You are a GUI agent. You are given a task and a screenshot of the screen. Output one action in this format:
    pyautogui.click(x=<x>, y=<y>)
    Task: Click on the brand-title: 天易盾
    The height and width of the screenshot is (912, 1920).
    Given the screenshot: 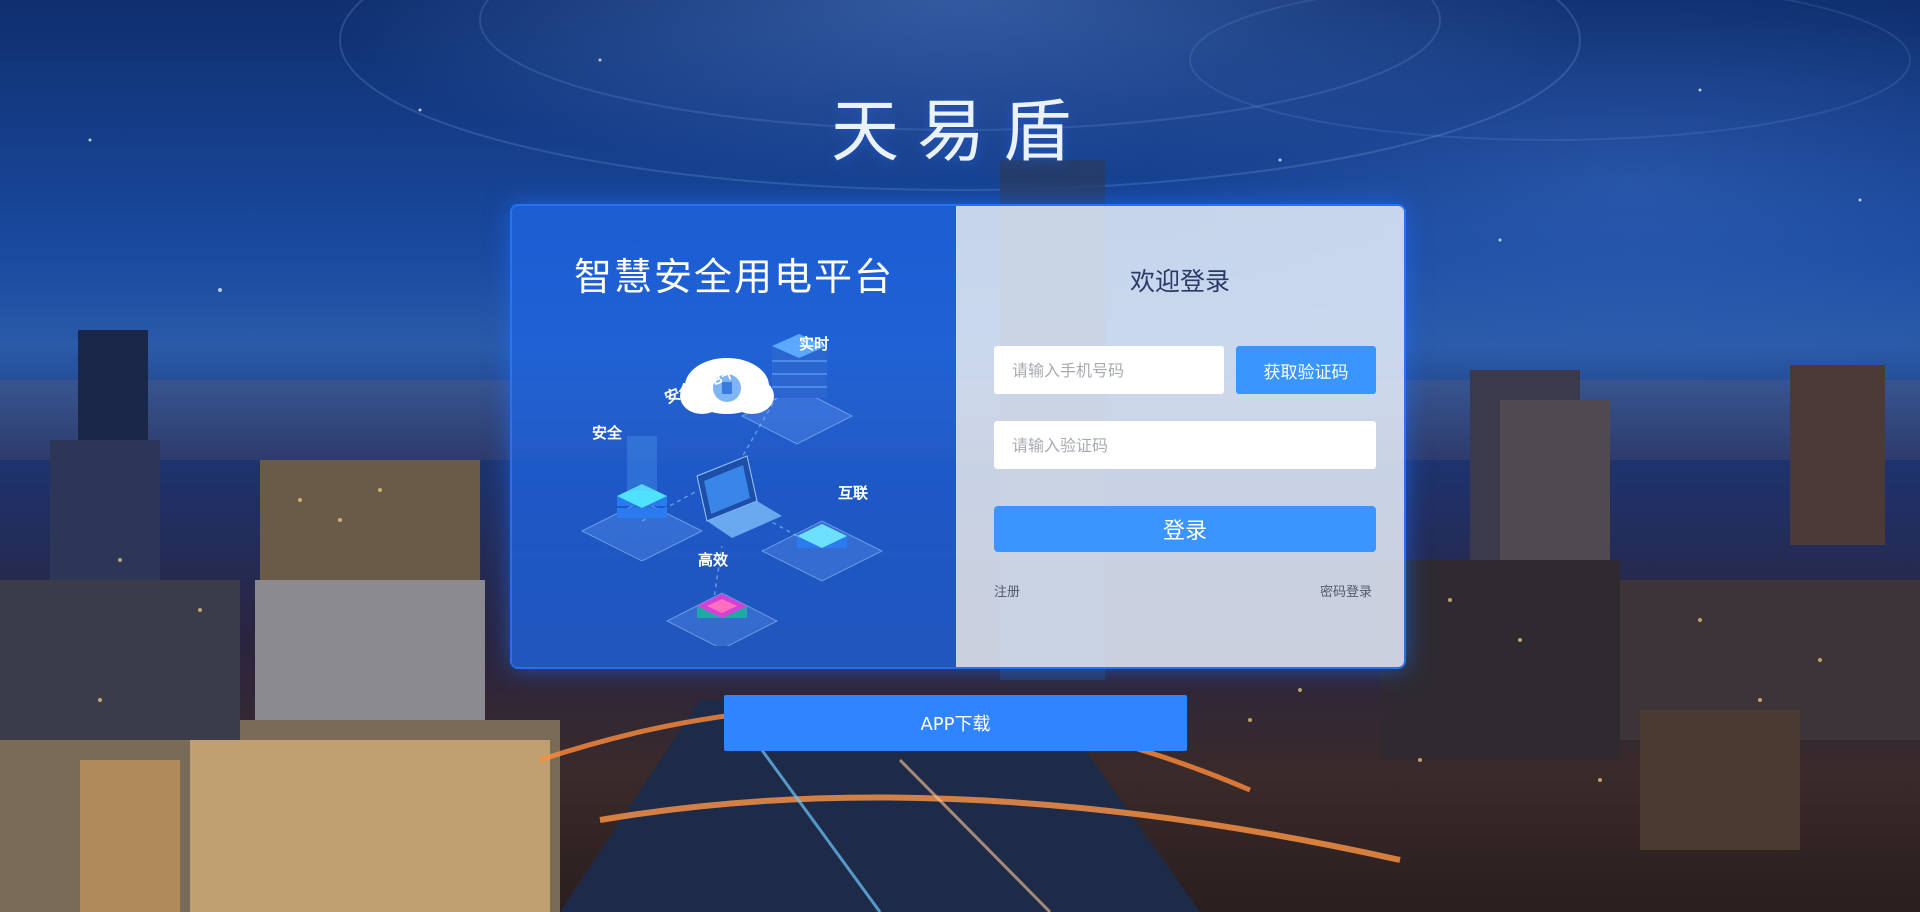 What is the action you would take?
    pyautogui.click(x=959, y=132)
    